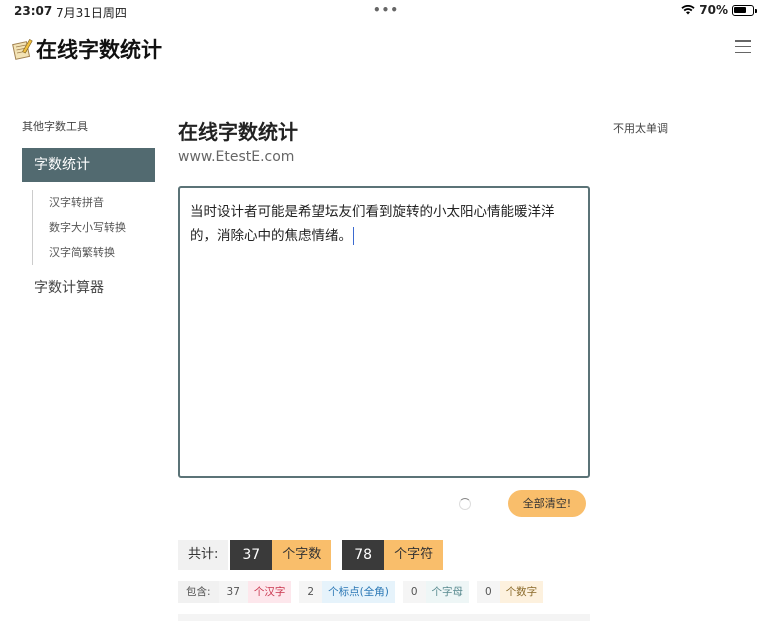 The height and width of the screenshot is (621, 768). Describe the element at coordinates (99, 50) in the screenshot. I see `logo-text: 在线字数统计` at that location.